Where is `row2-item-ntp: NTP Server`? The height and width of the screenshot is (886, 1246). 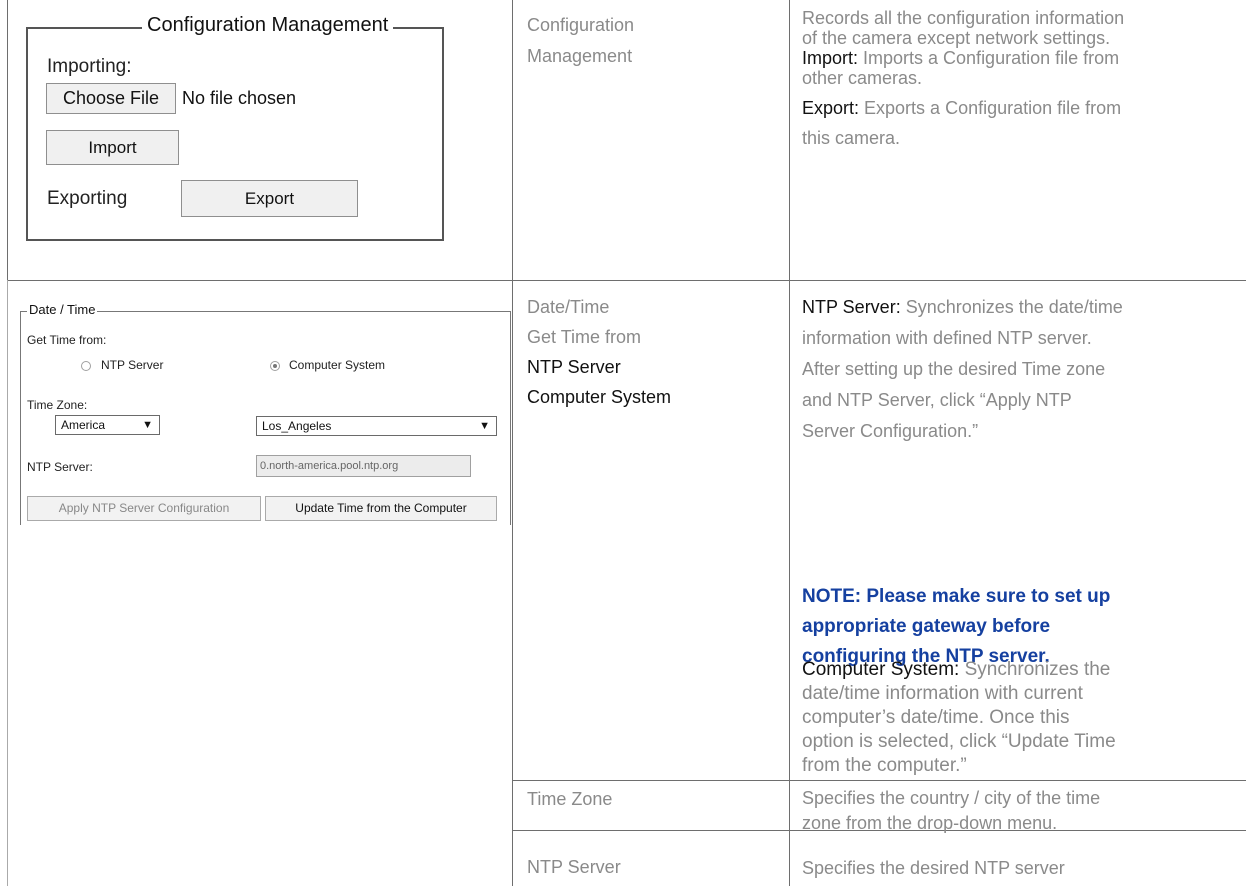 row2-item-ntp: NTP Server is located at coordinates (574, 367).